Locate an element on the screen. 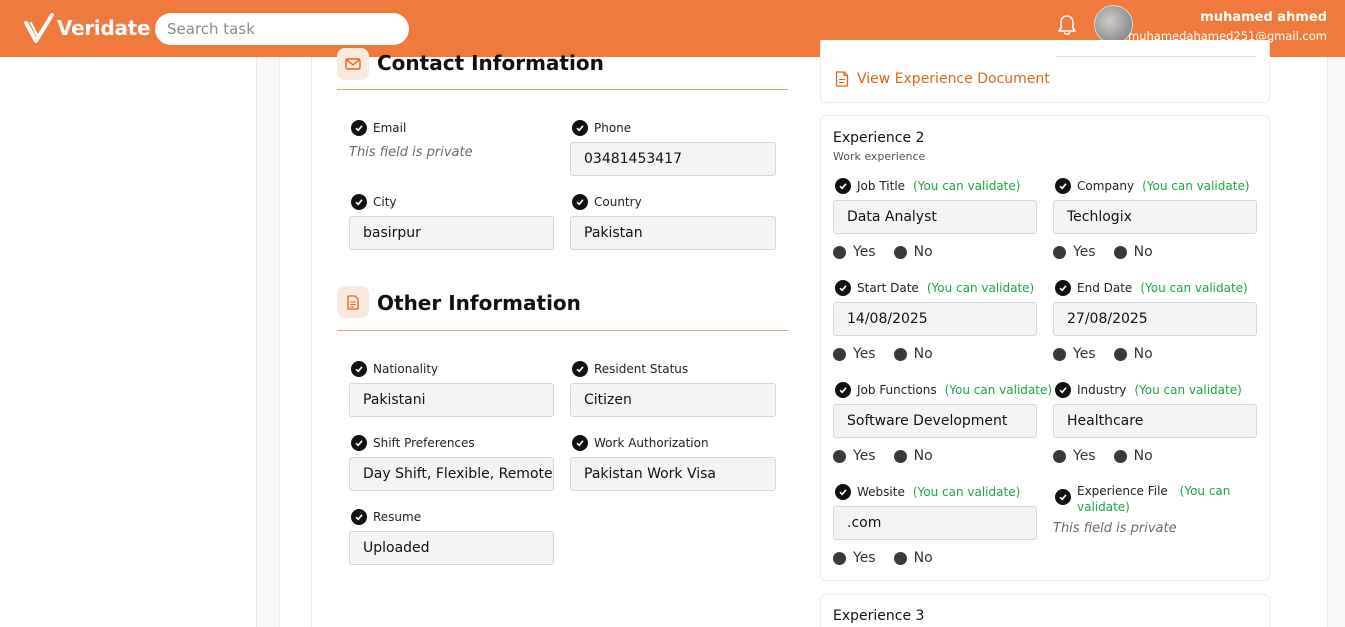 The width and height of the screenshot is (1345, 627). city-field: basirpur is located at coordinates (451, 233).